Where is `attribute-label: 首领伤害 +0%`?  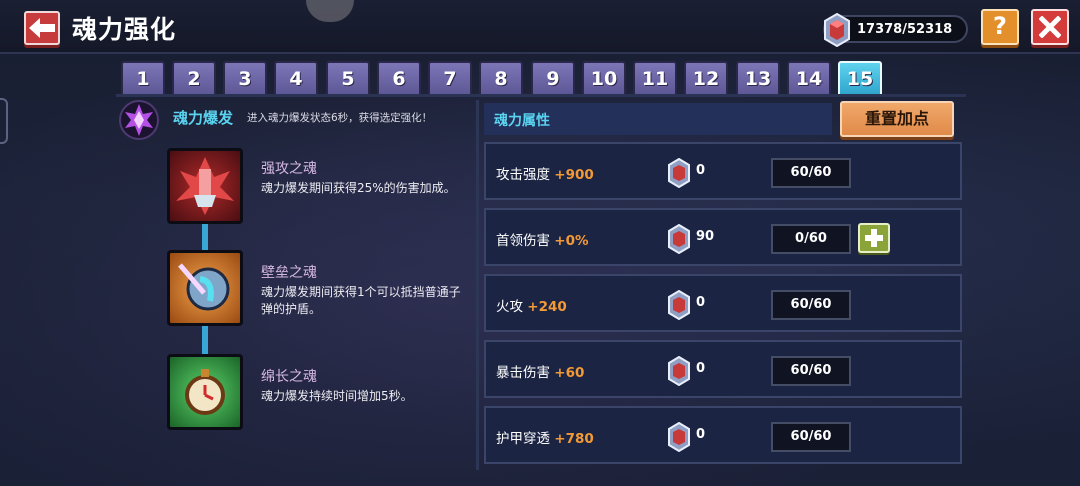
attribute-label: 首领伤害 +0% is located at coordinates (542, 239).